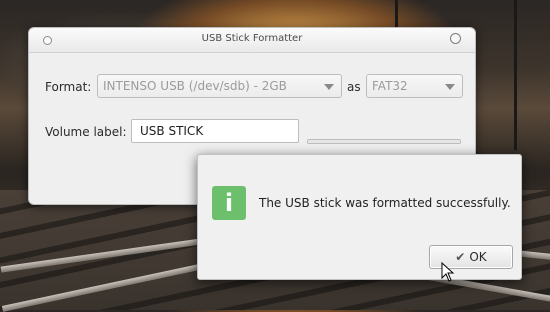 The width and height of the screenshot is (550, 312). What do you see at coordinates (460, 257) in the screenshot?
I see `check-icon: ✔` at bounding box center [460, 257].